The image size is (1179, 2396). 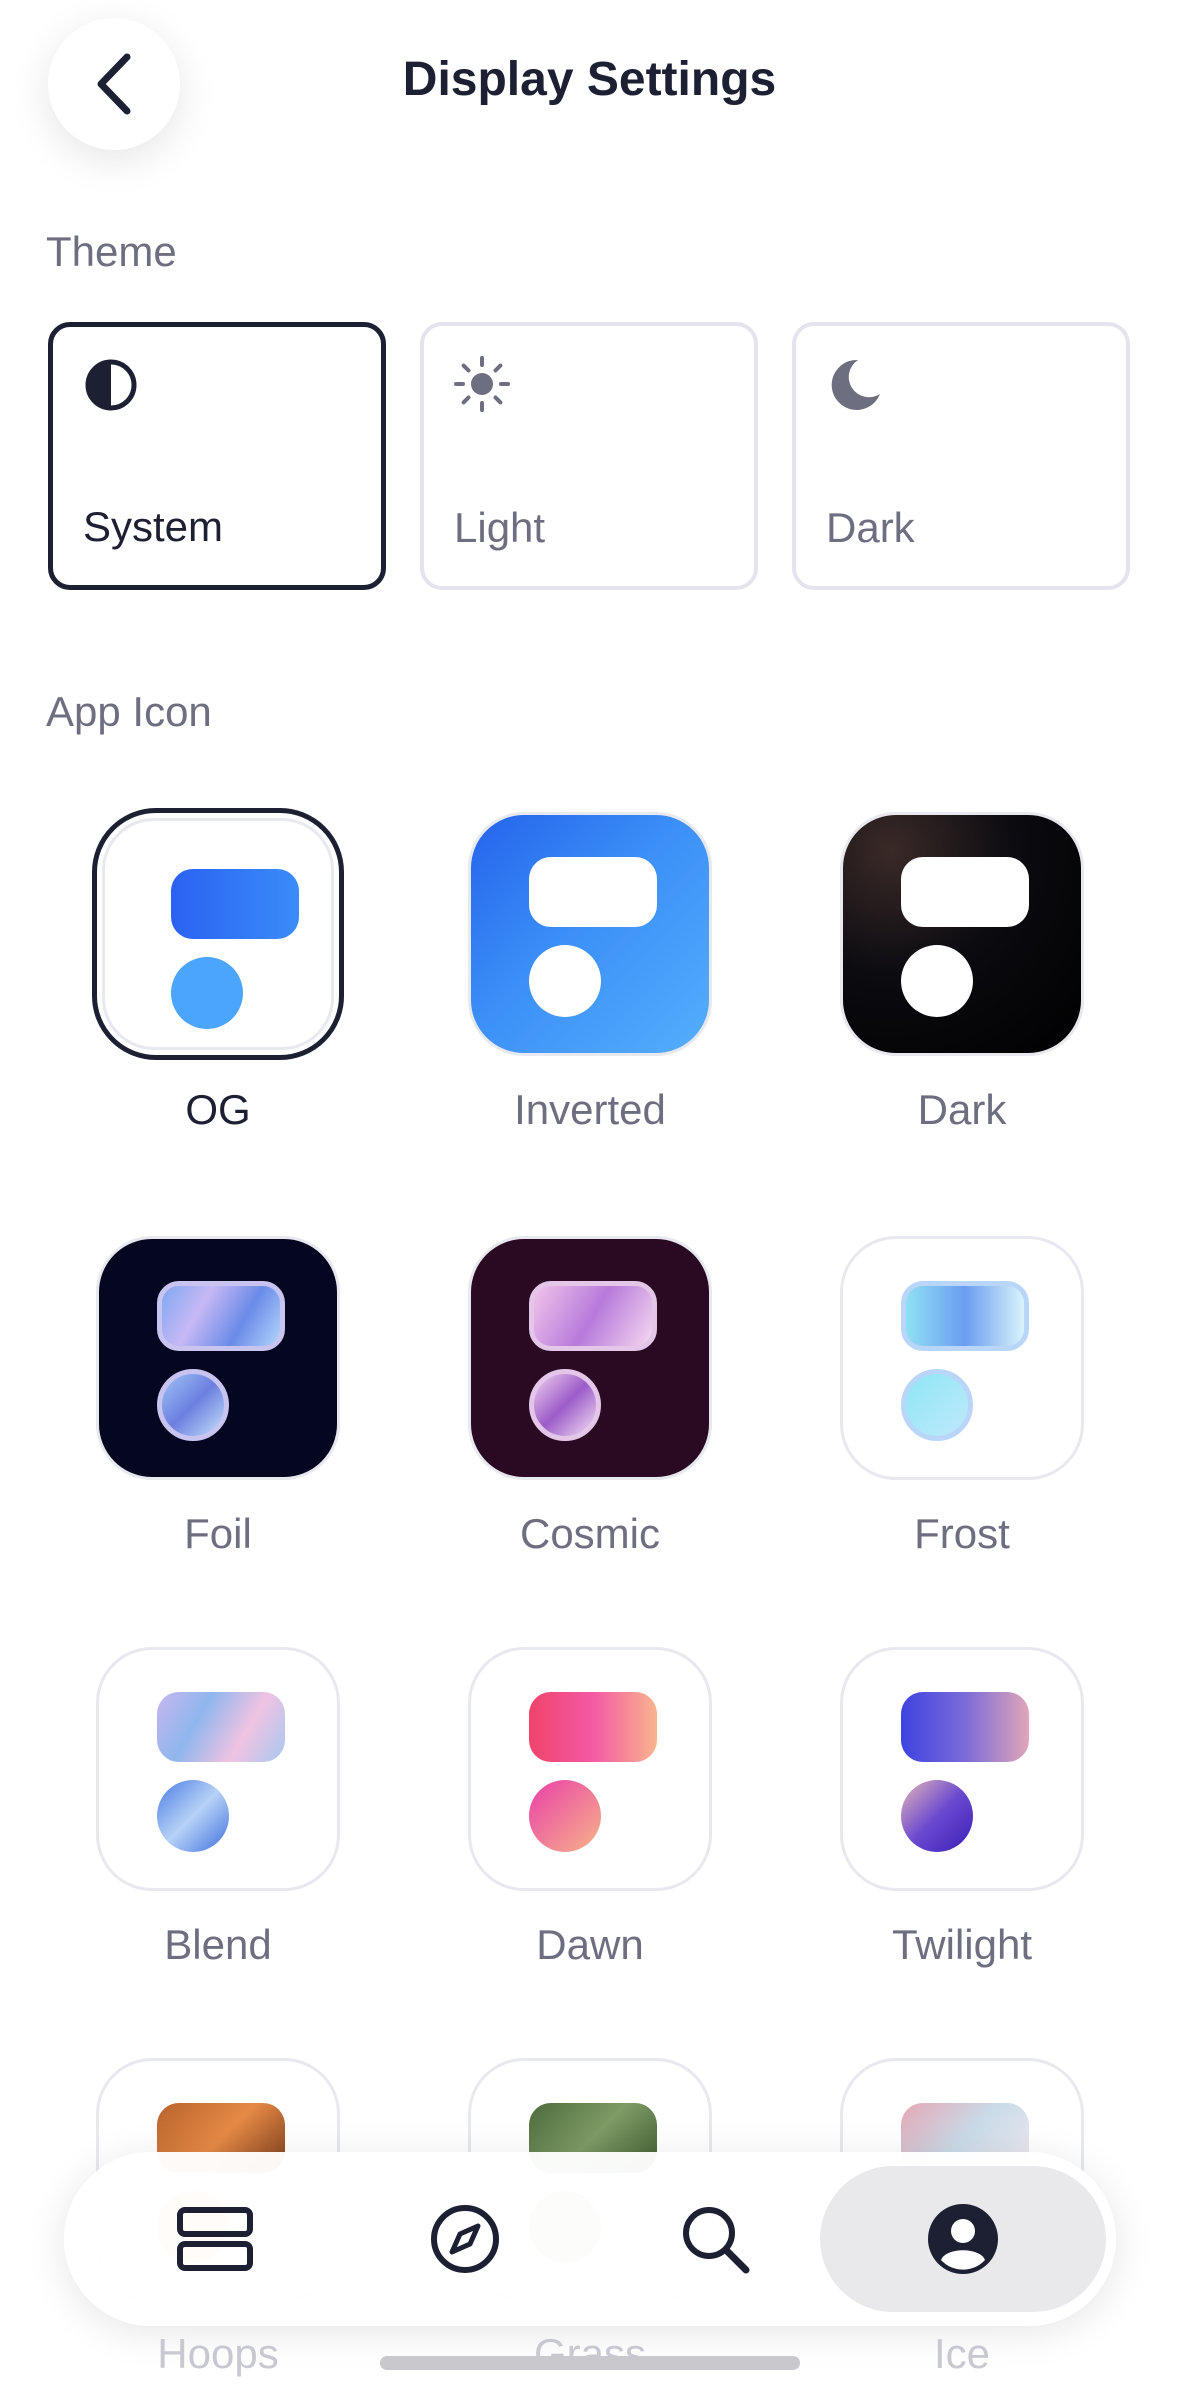 I want to click on stacked-rectangles-icon, so click(x=215, y=2239).